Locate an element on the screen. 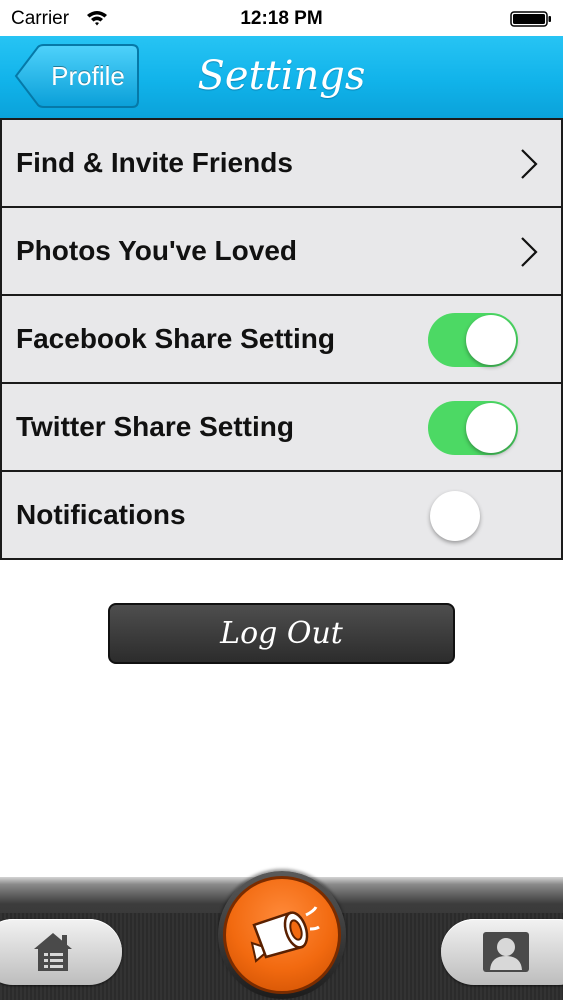  nav-bar: Profile Settings is located at coordinates (281, 78).